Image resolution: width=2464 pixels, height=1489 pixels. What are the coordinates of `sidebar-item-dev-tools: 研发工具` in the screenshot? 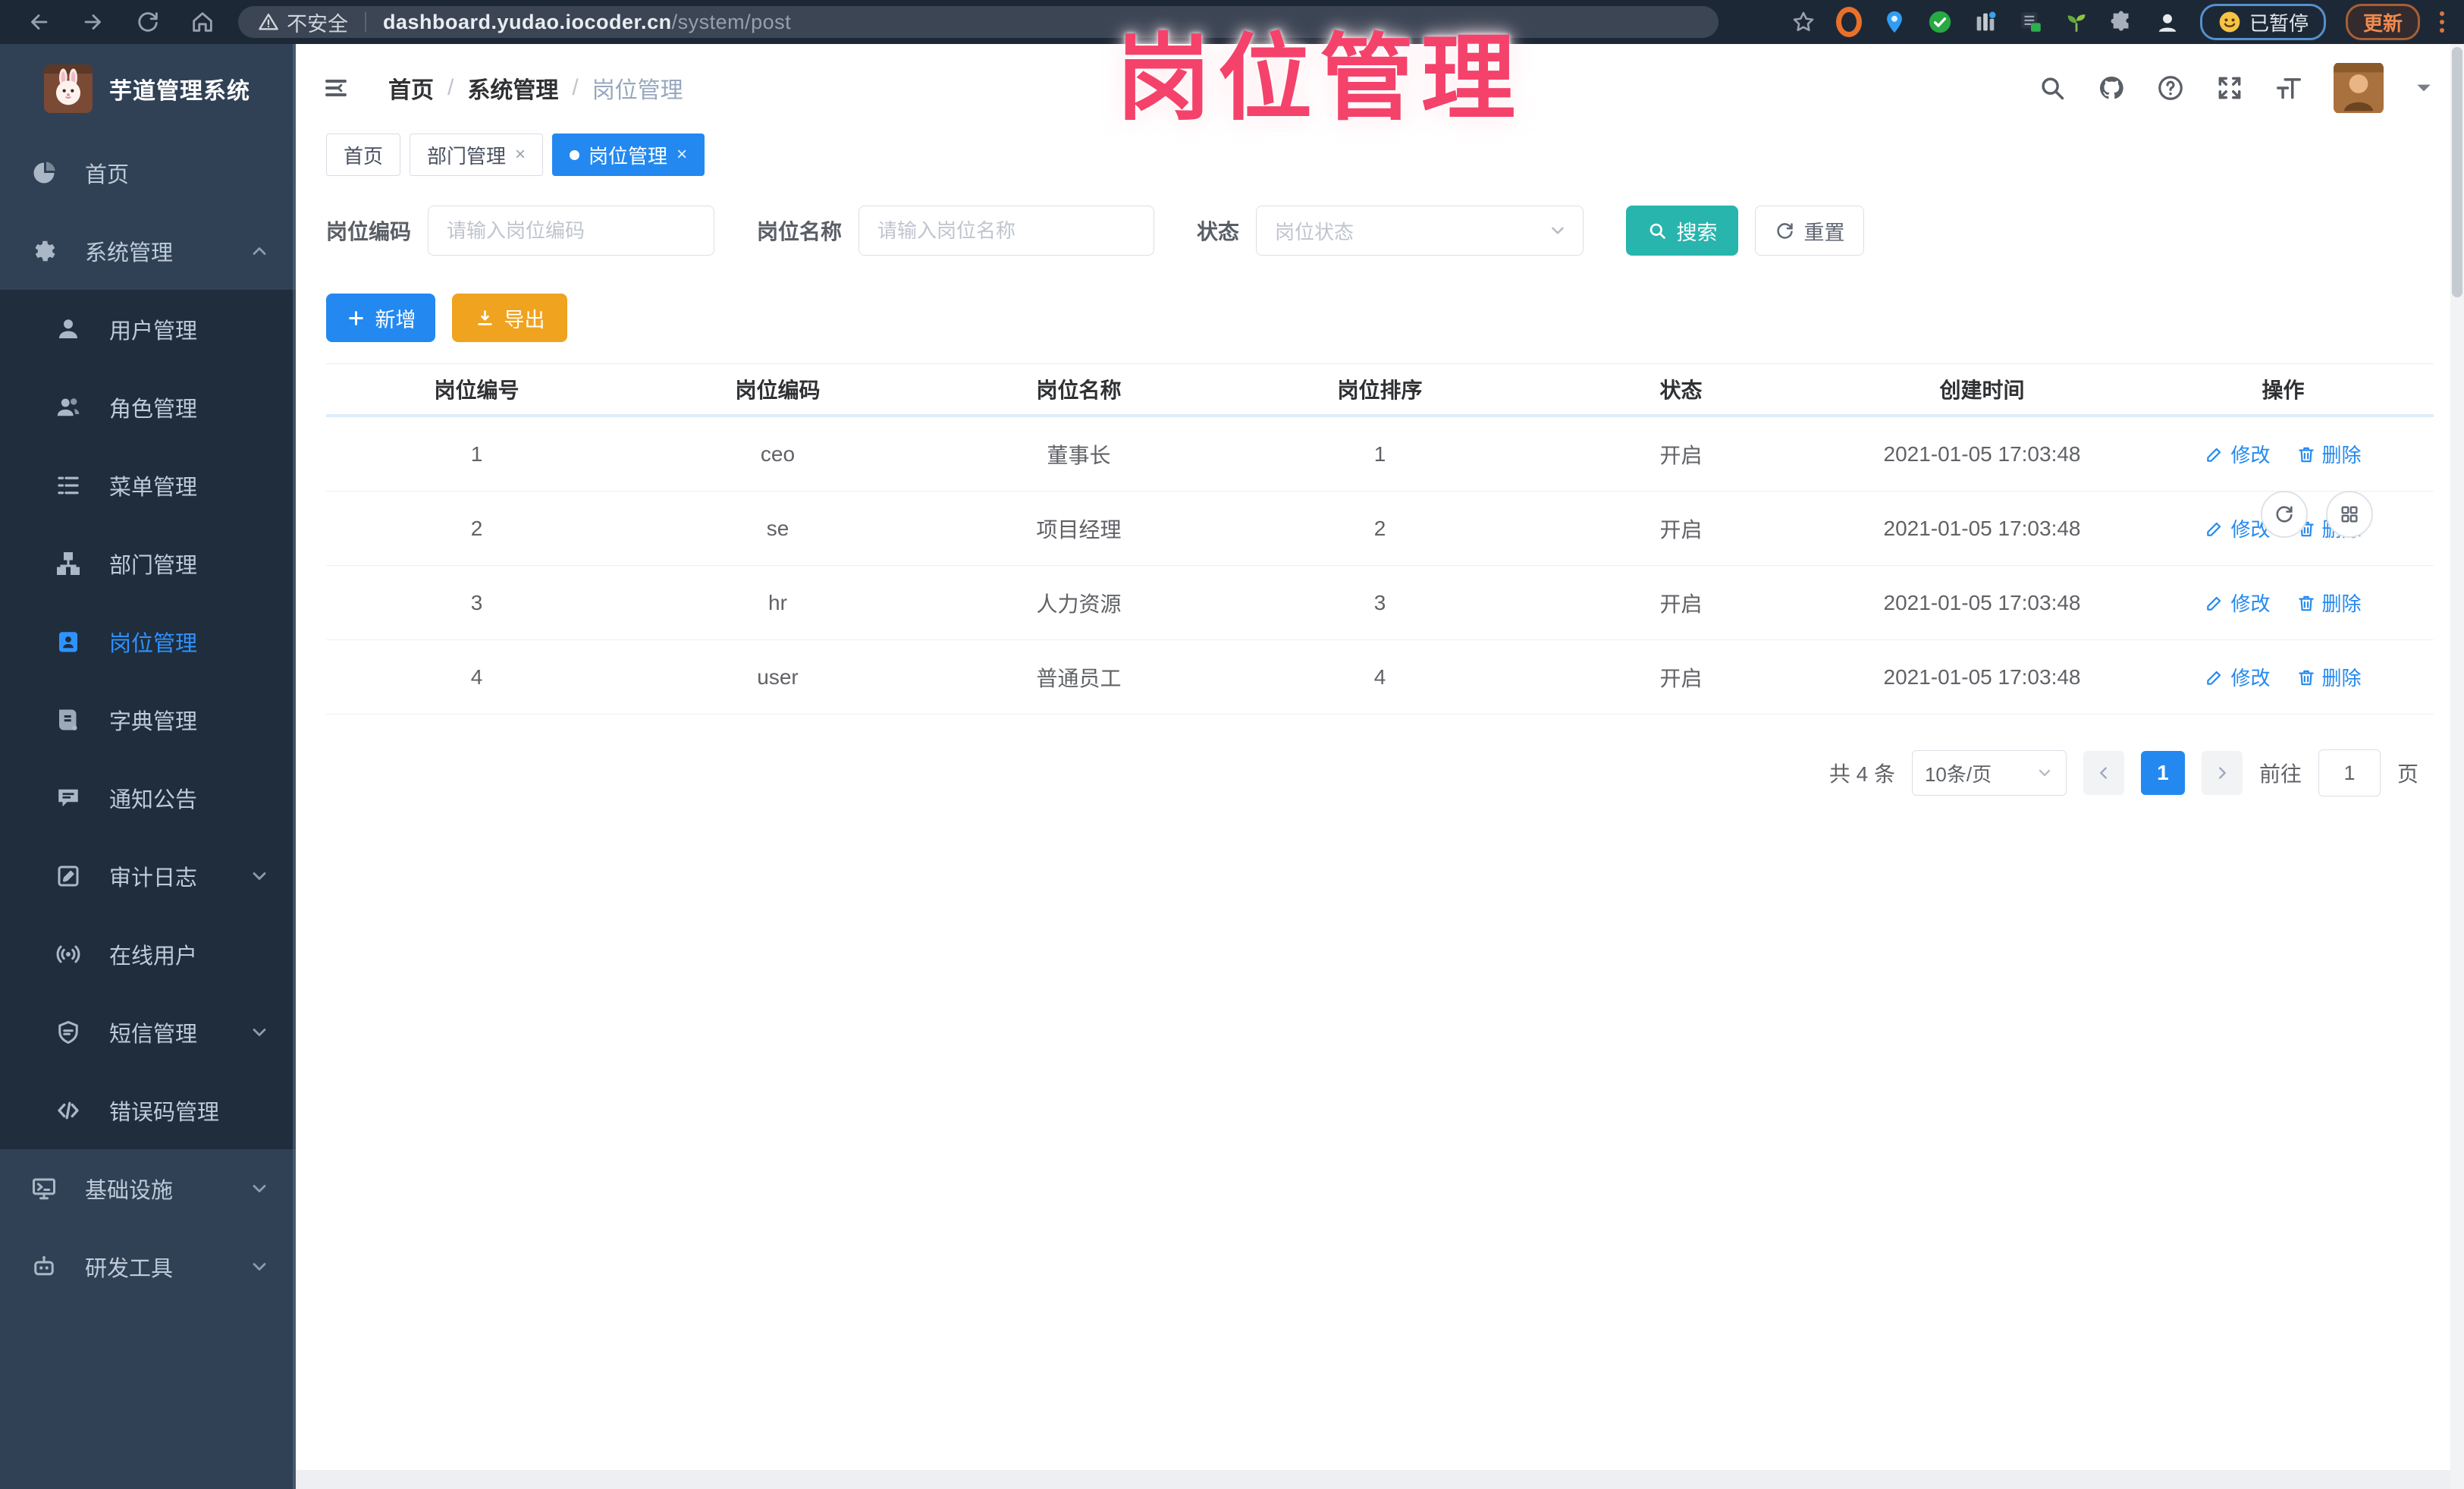 It's located at (148, 1266).